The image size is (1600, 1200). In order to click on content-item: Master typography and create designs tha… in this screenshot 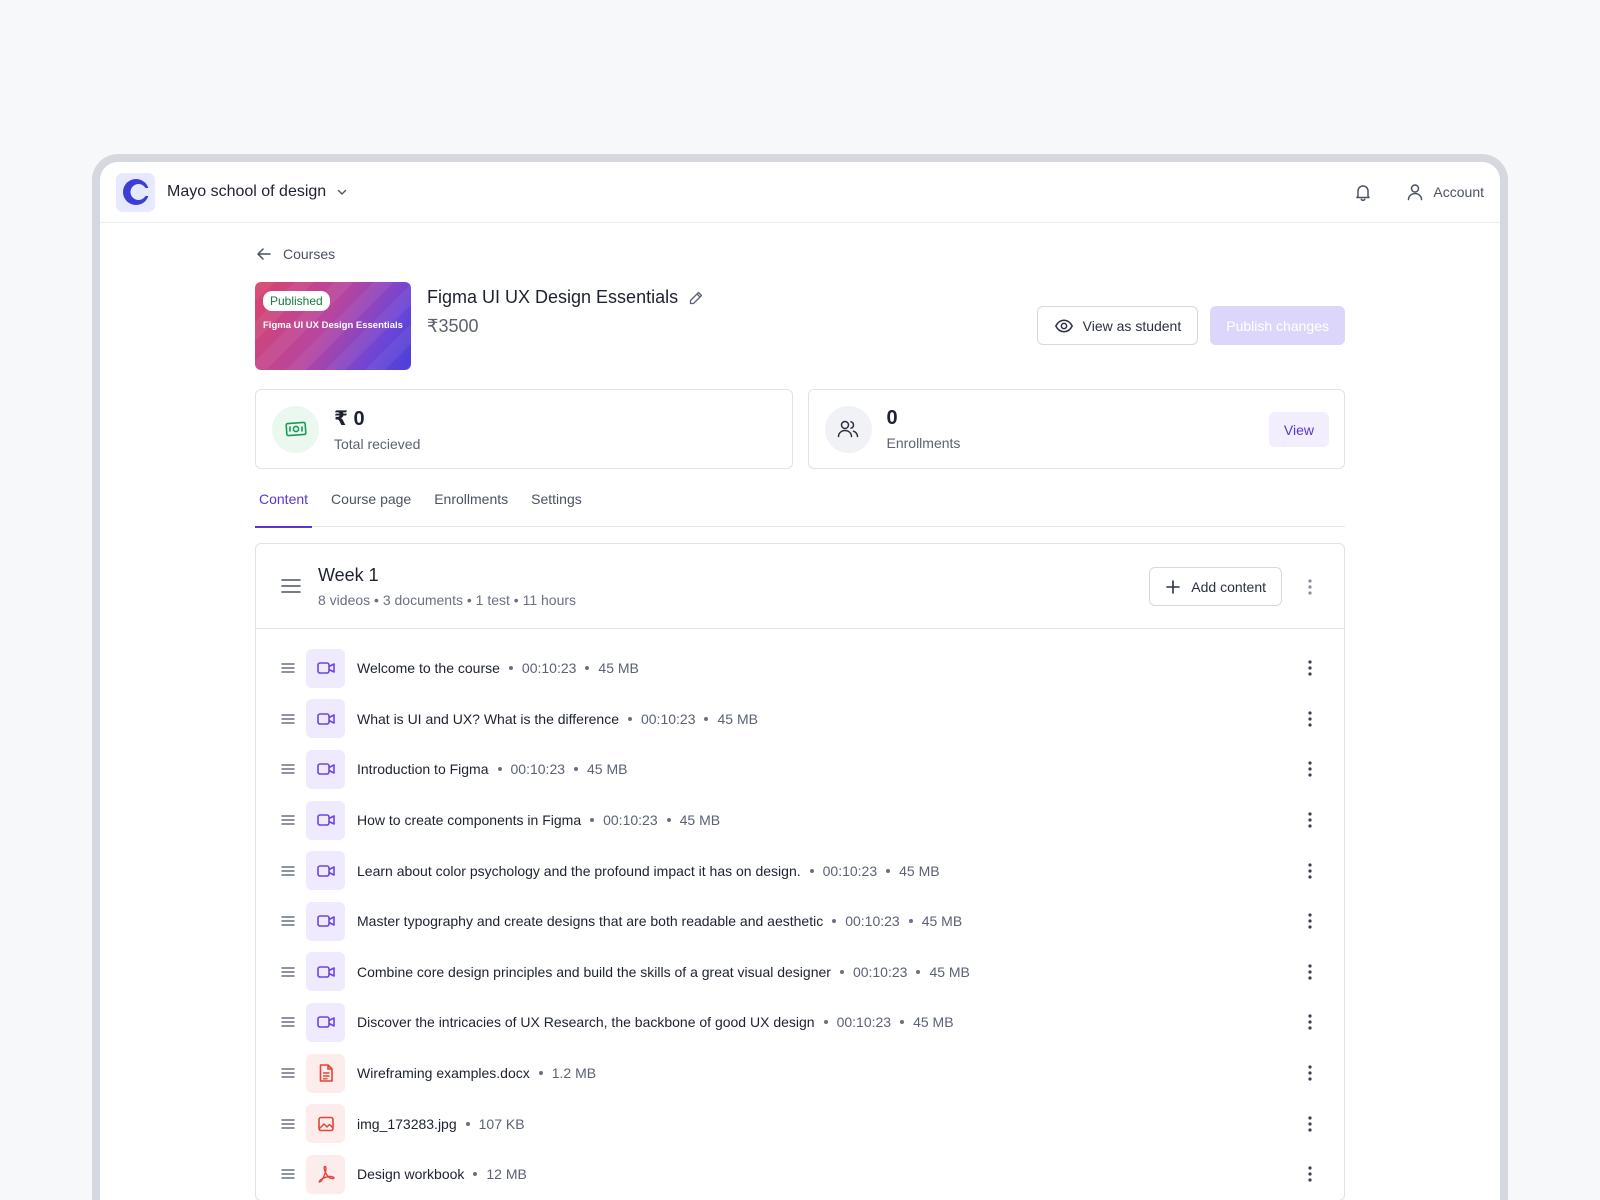, I will do `click(800, 921)`.